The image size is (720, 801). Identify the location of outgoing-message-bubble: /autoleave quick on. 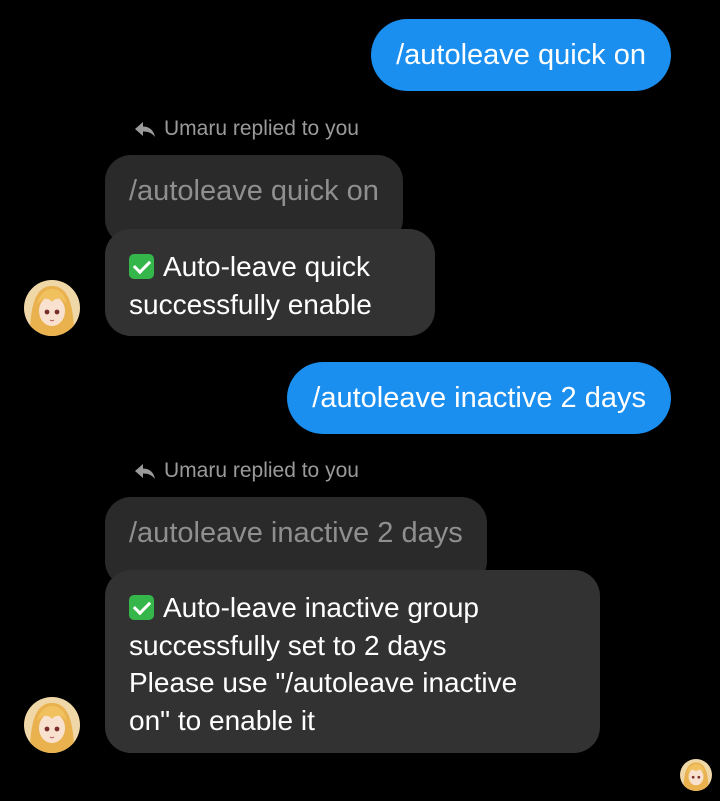
(521, 55).